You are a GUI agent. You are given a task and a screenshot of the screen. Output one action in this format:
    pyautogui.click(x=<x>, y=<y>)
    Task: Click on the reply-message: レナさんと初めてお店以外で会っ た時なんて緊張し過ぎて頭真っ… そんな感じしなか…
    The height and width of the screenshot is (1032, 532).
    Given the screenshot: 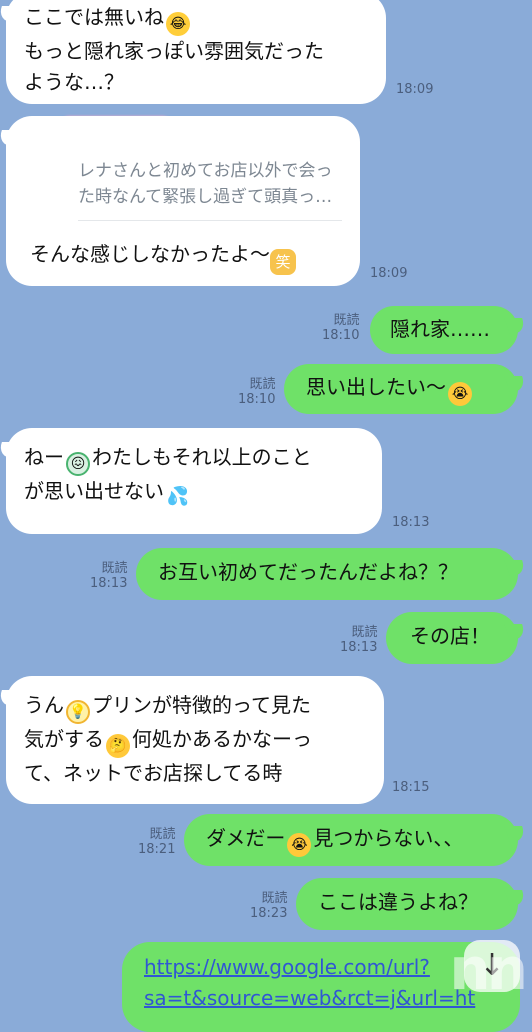 What is the action you would take?
    pyautogui.click(x=183, y=201)
    